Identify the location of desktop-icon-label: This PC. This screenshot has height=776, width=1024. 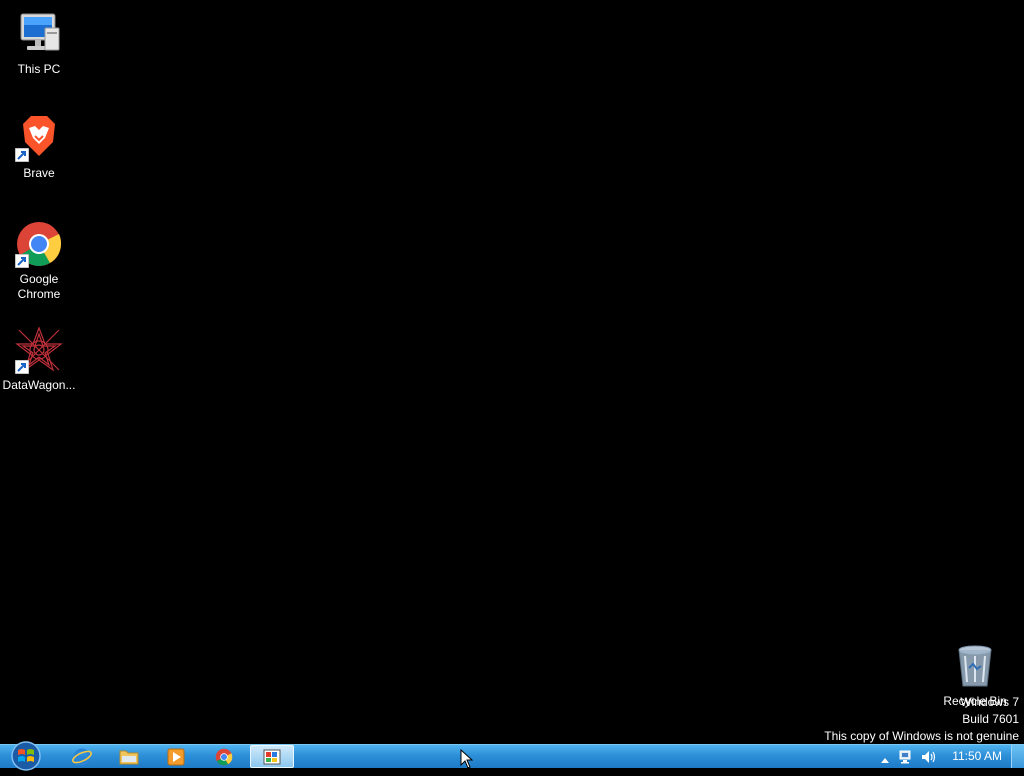
(39, 69).